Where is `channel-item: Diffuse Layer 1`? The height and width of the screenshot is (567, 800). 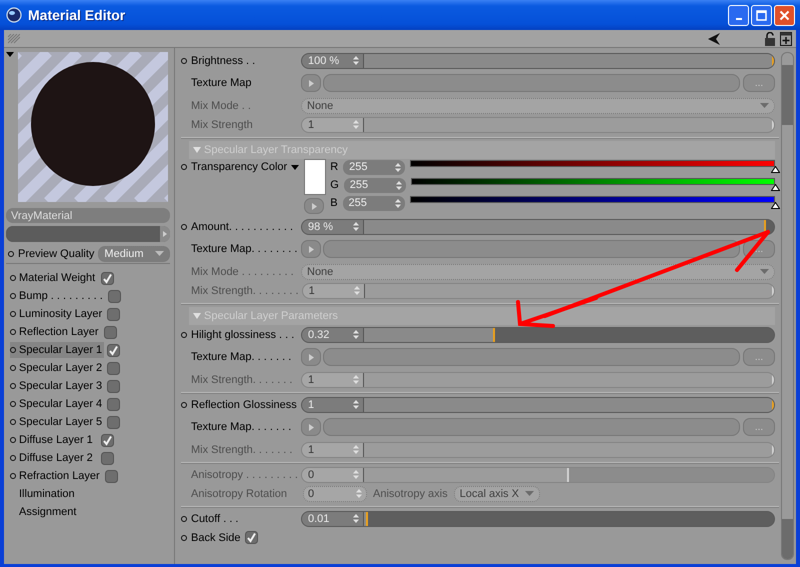 channel-item: Diffuse Layer 1 is located at coordinates (54, 440).